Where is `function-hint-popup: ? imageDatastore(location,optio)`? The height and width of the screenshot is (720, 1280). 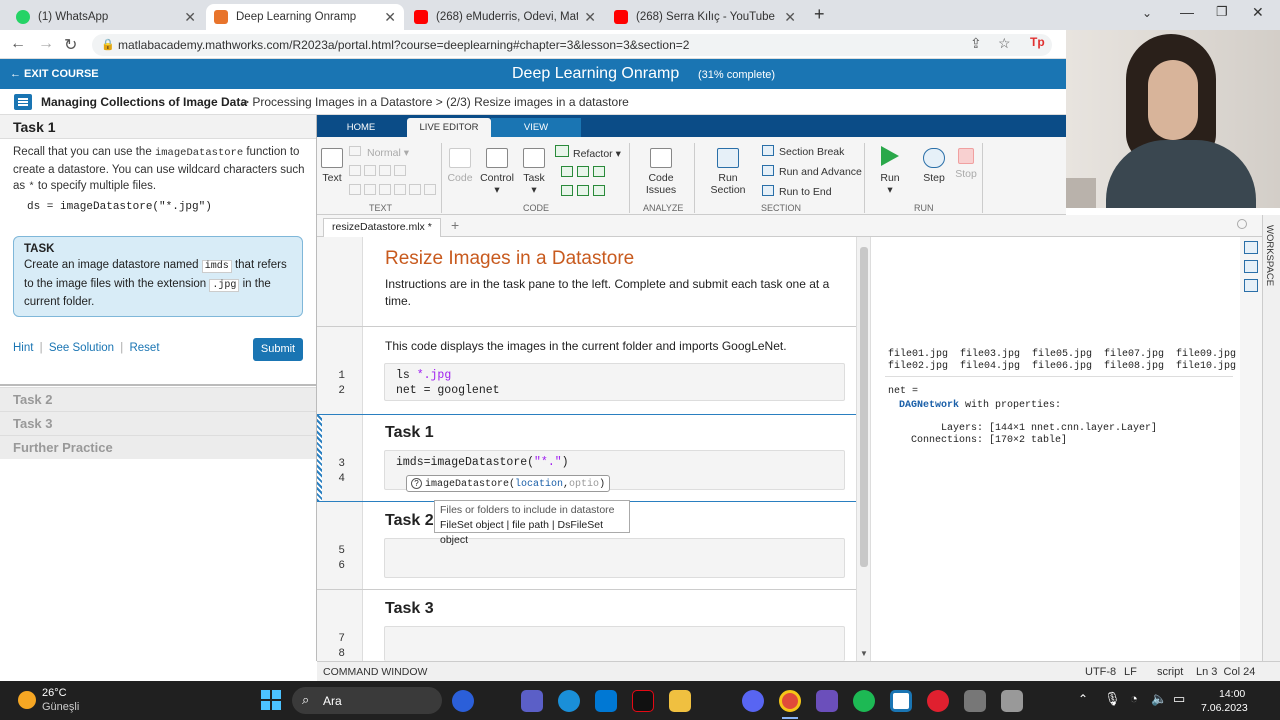 function-hint-popup: ? imageDatastore(location,optio) is located at coordinates (508, 483).